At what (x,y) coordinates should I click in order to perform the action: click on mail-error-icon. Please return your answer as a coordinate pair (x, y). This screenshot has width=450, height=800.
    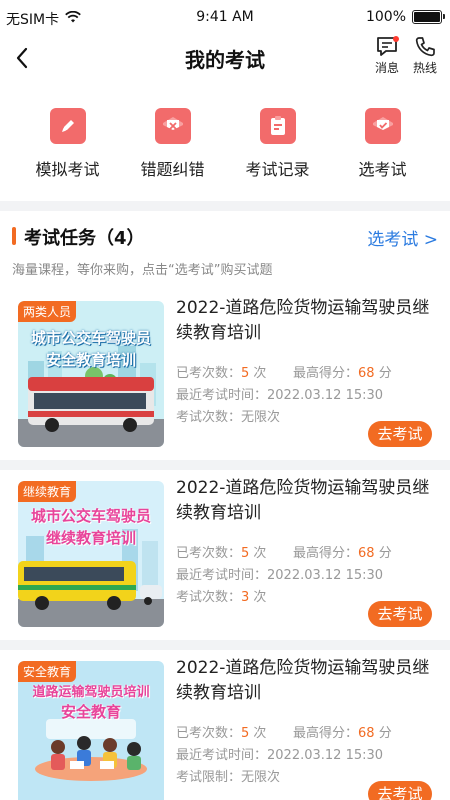
    Looking at the image, I should click on (172, 126).